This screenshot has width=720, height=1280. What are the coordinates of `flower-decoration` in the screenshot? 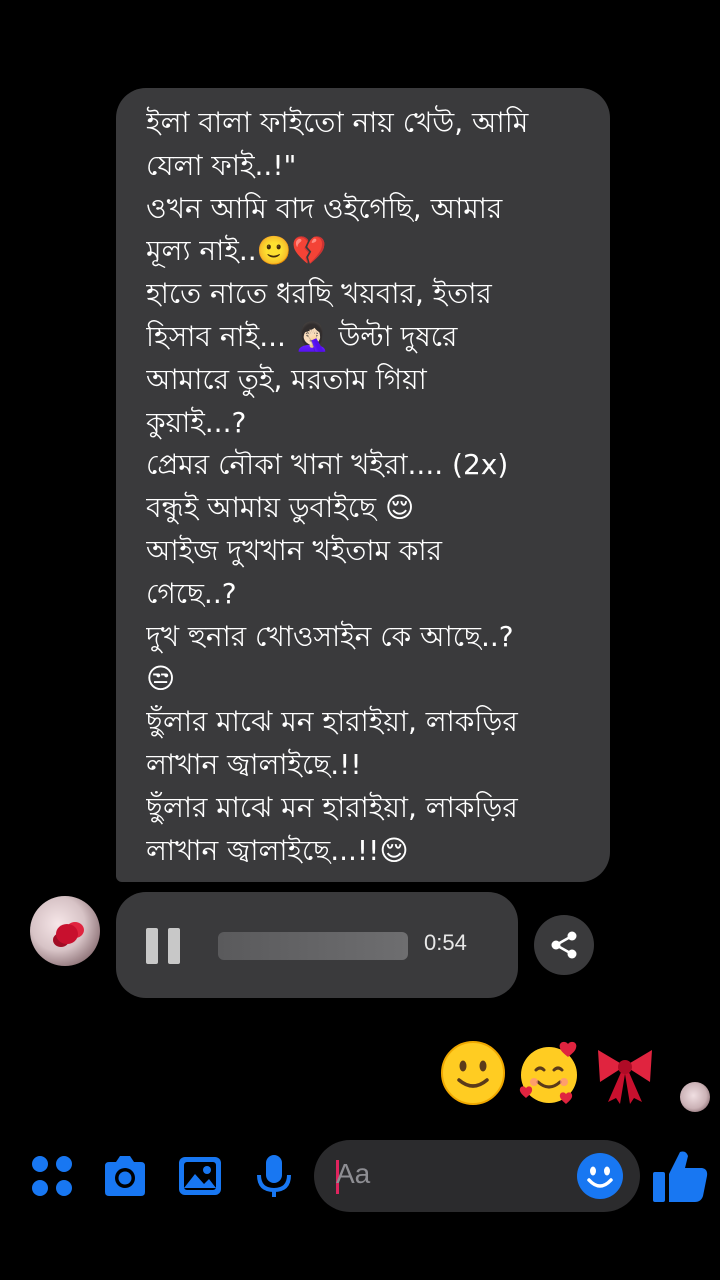 It's located at (67, 934).